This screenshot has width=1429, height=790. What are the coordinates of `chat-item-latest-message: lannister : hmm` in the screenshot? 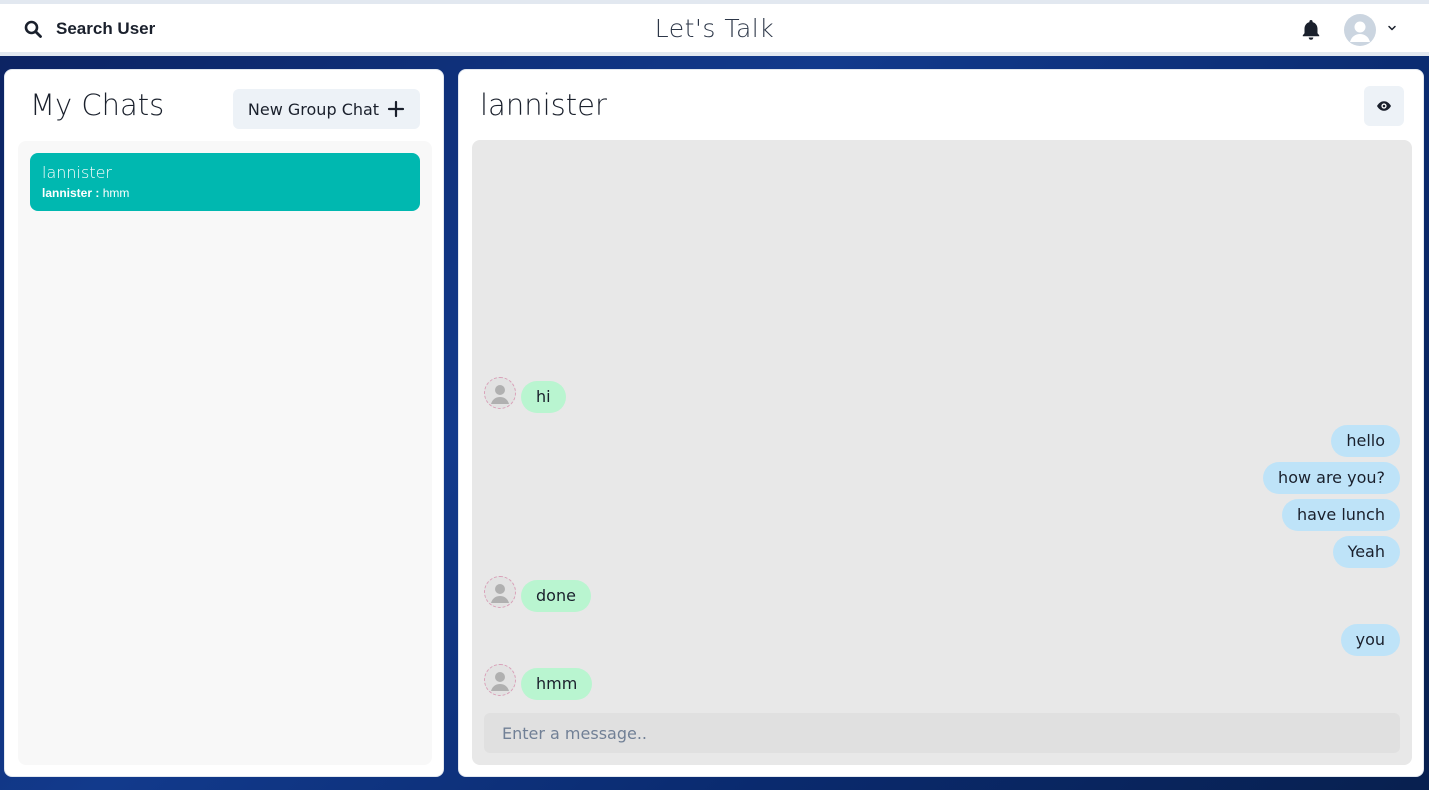 It's located at (225, 193).